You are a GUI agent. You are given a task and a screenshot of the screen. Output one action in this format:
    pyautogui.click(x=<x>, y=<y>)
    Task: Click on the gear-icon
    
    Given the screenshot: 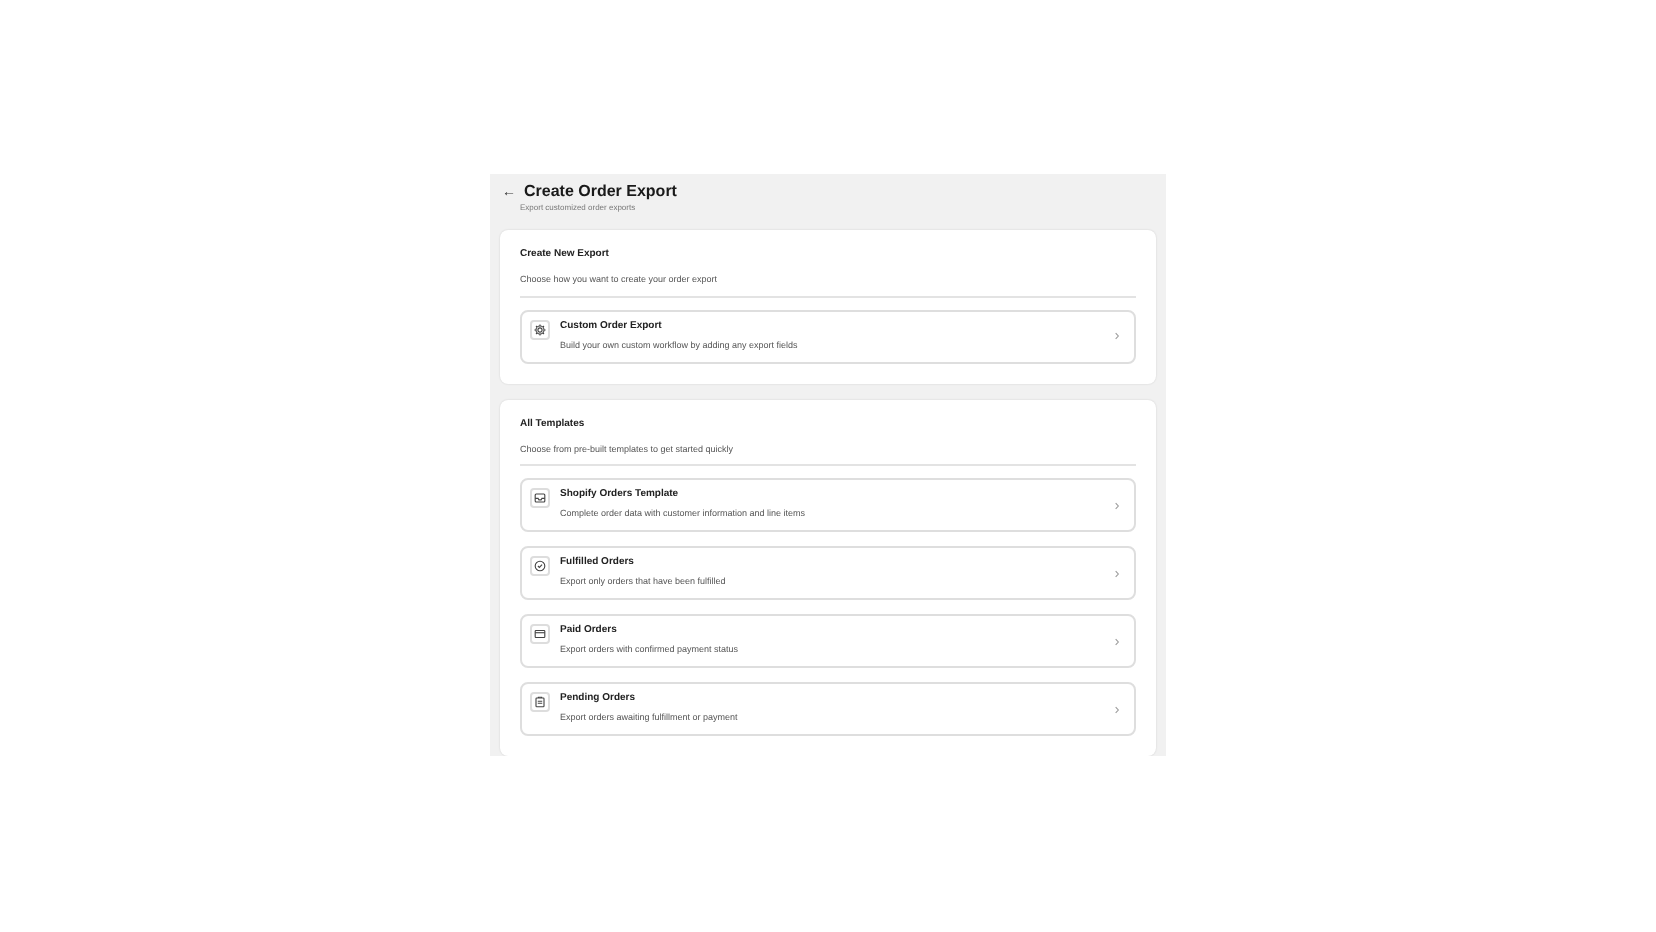 What is the action you would take?
    pyautogui.click(x=540, y=329)
    